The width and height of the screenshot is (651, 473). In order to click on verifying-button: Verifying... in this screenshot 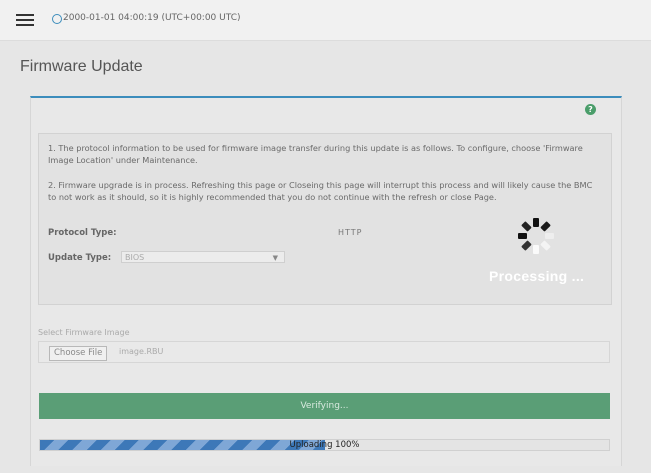, I will do `click(324, 406)`.